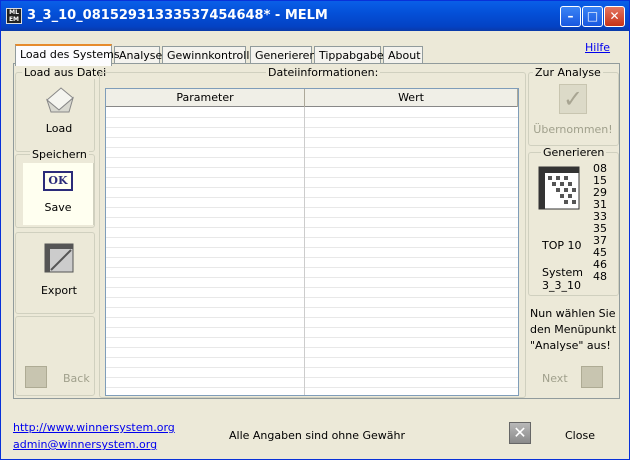 The height and width of the screenshot is (460, 630). I want to click on load-button: Load, so click(59, 112).